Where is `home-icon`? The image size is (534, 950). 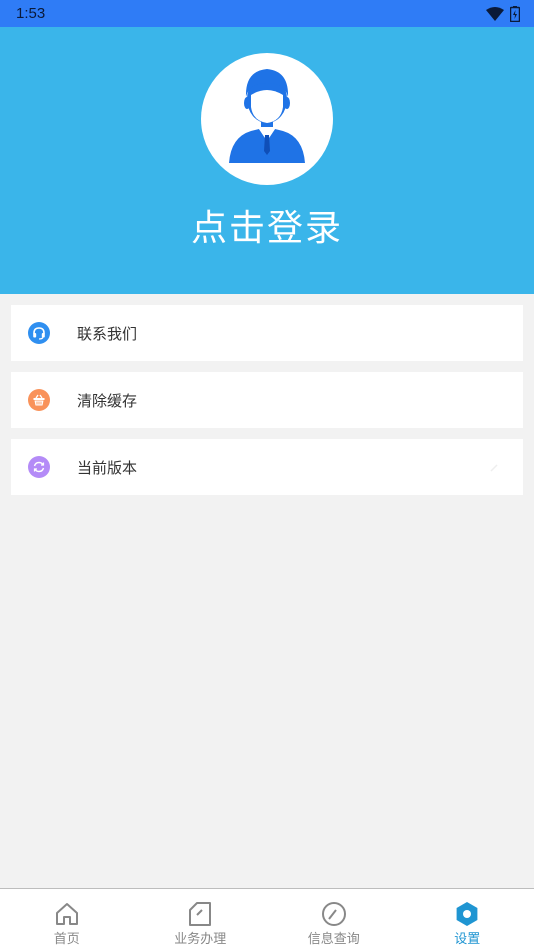
home-icon is located at coordinates (66, 914).